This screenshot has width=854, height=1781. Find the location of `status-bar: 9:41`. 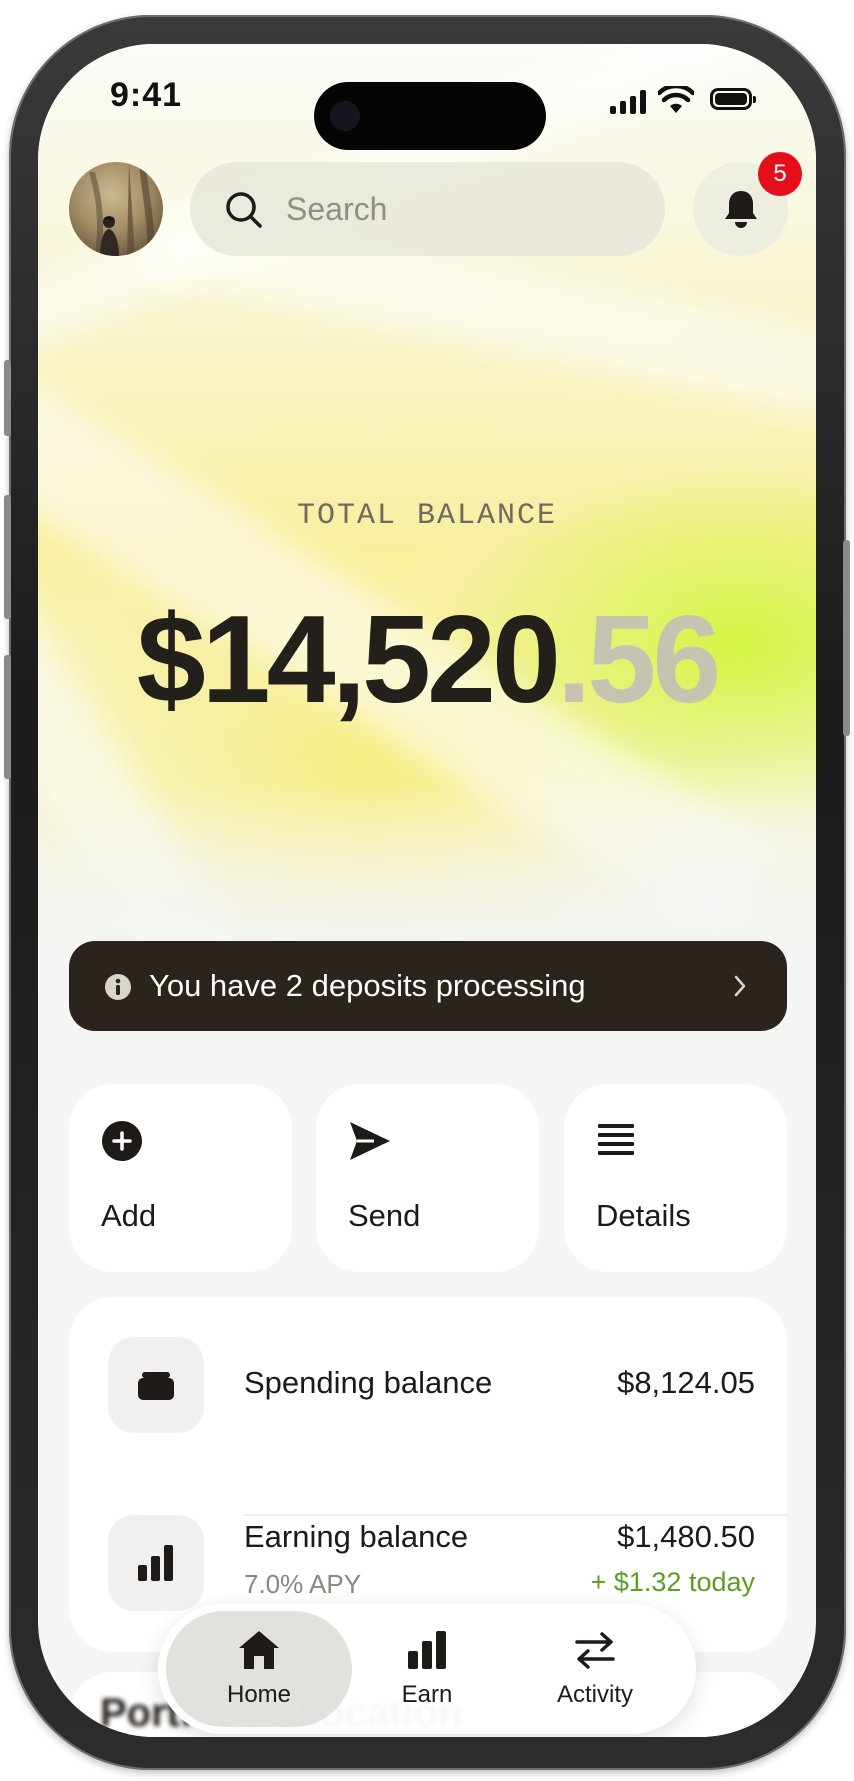

status-bar: 9:41 is located at coordinates (427, 104).